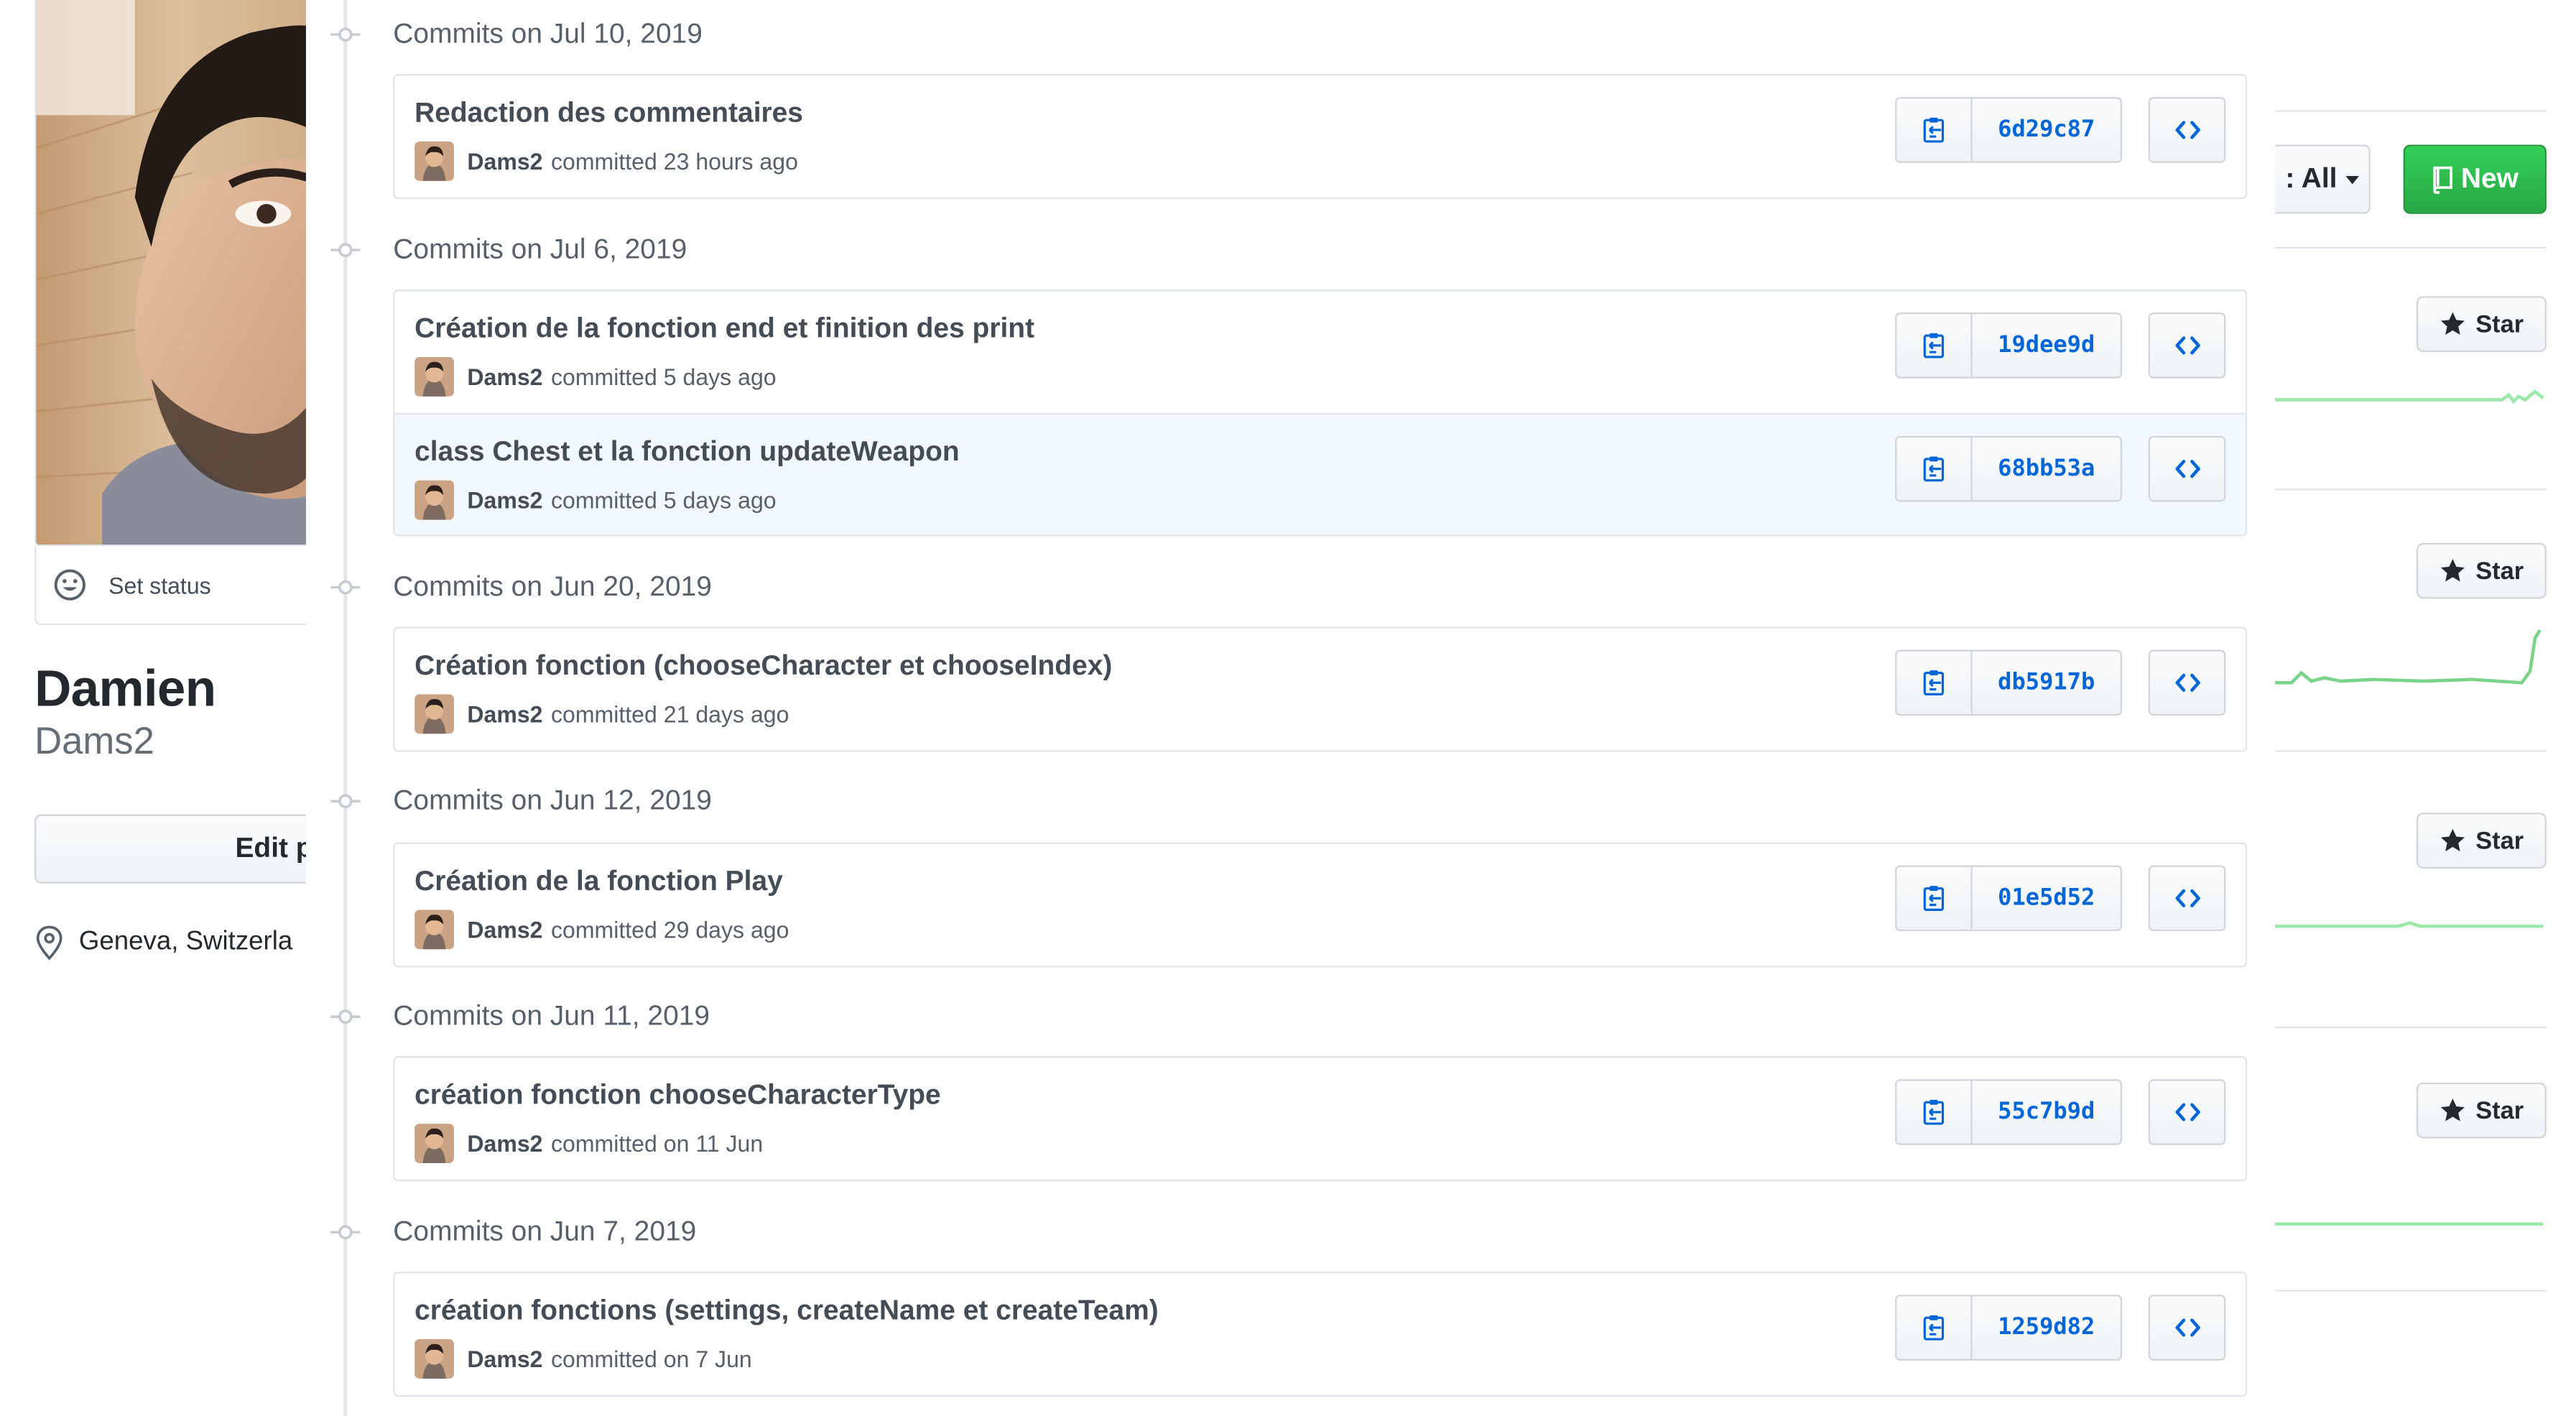  I want to click on commit-time: committed 21 days ago, so click(669, 714).